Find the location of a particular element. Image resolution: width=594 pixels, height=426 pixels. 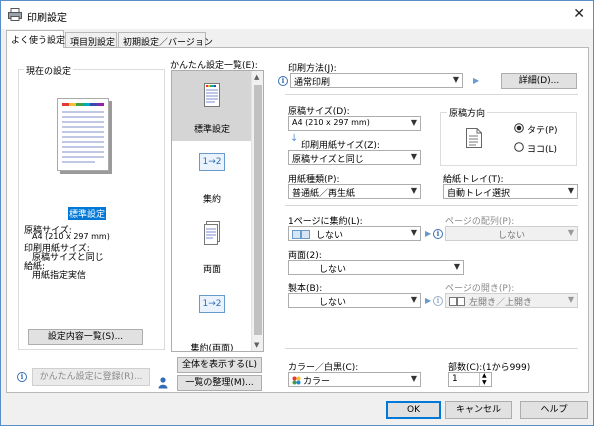

standard-page-icon is located at coordinates (212, 95).